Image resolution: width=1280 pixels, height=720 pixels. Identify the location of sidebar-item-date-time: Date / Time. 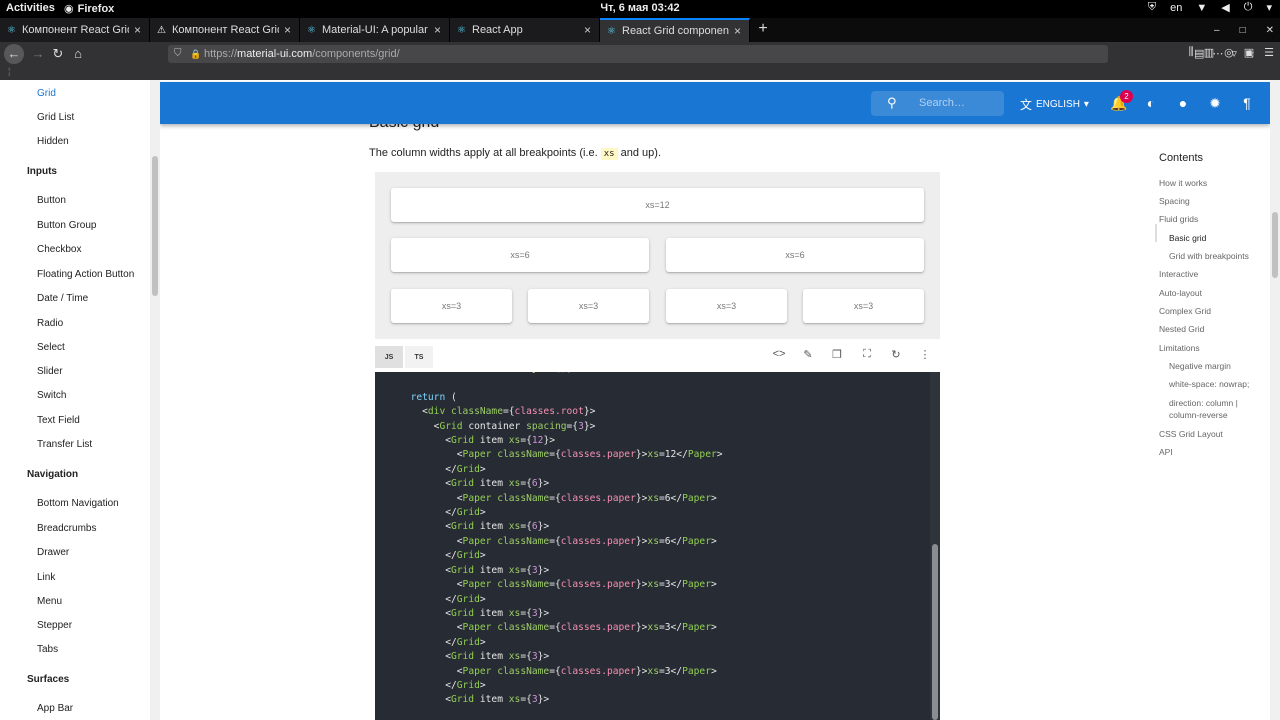
(62, 298).